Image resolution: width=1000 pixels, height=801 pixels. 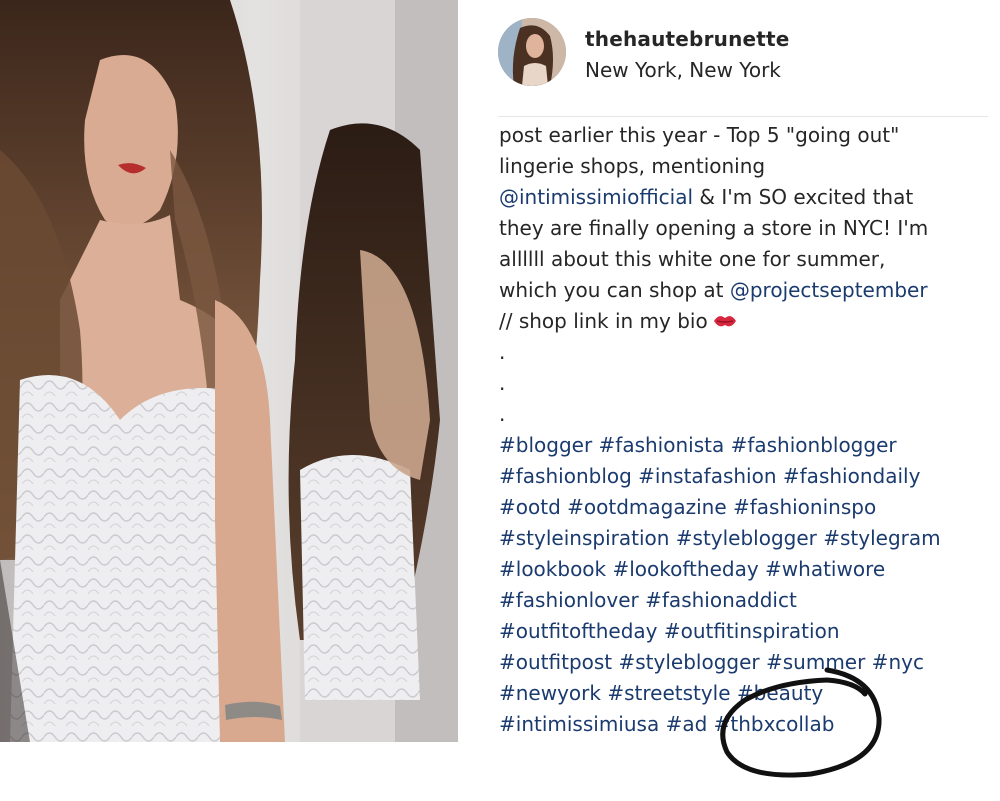 What do you see at coordinates (614, 290) in the screenshot?
I see `caption-text-segment: which you can shop at` at bounding box center [614, 290].